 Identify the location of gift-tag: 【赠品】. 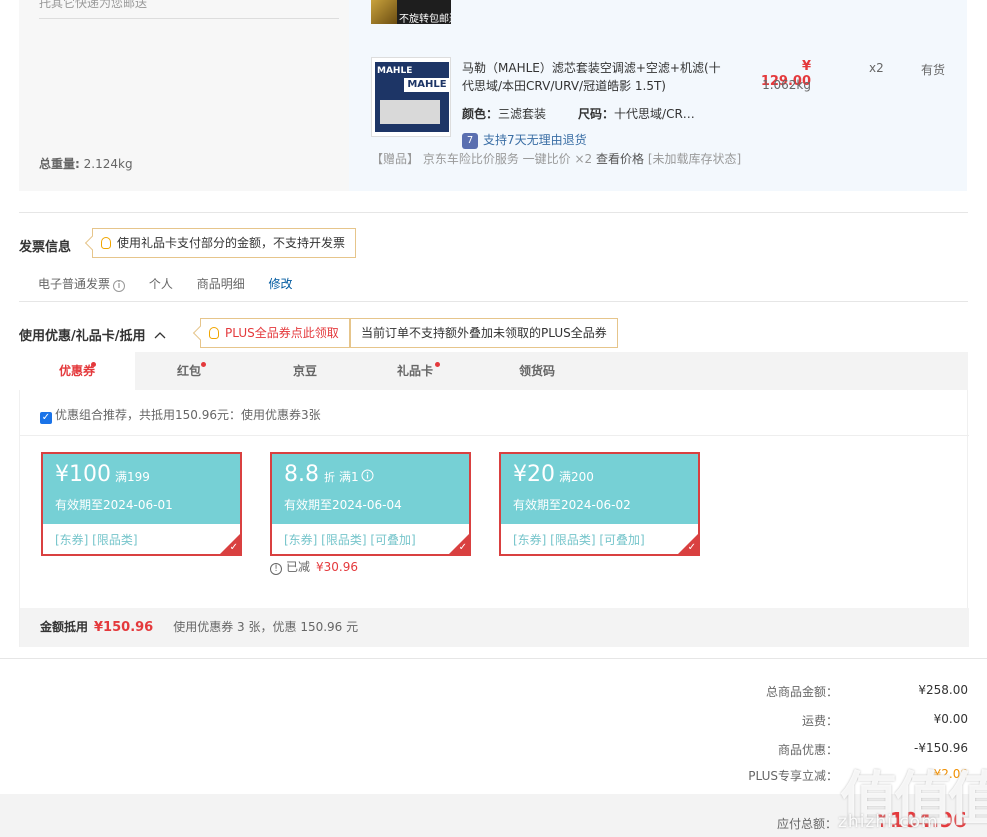
(395, 159).